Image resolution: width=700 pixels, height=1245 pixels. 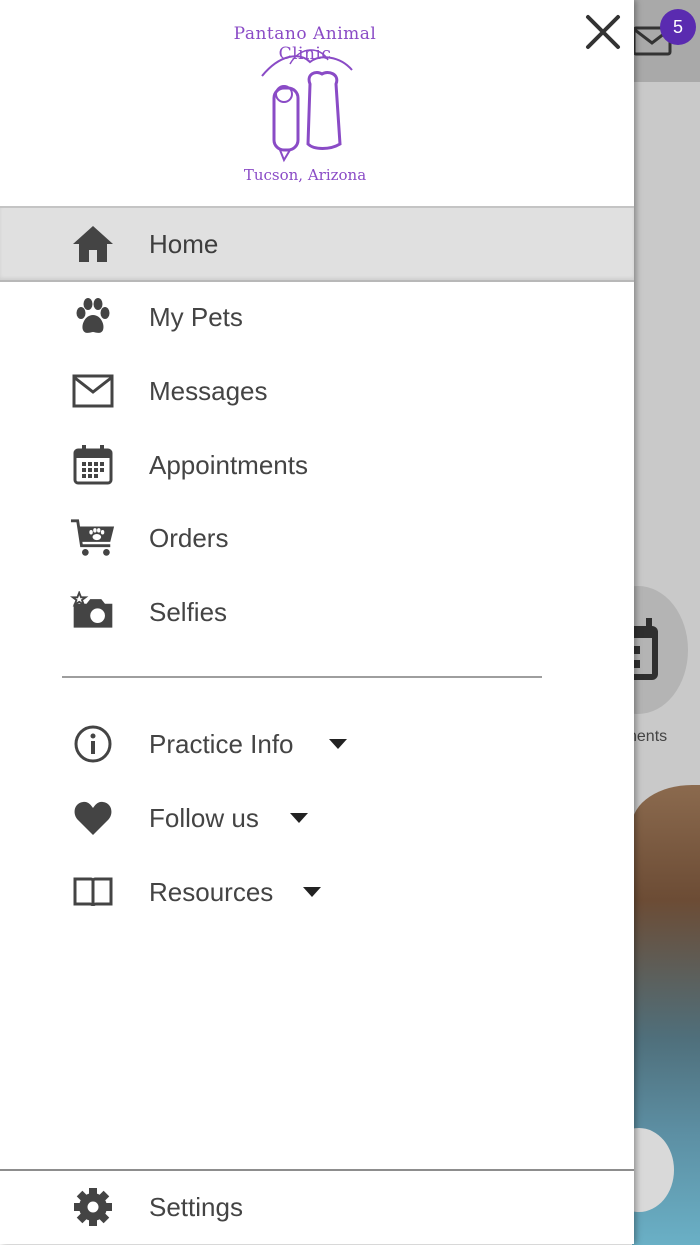 I want to click on close-icon, so click(x=603, y=32).